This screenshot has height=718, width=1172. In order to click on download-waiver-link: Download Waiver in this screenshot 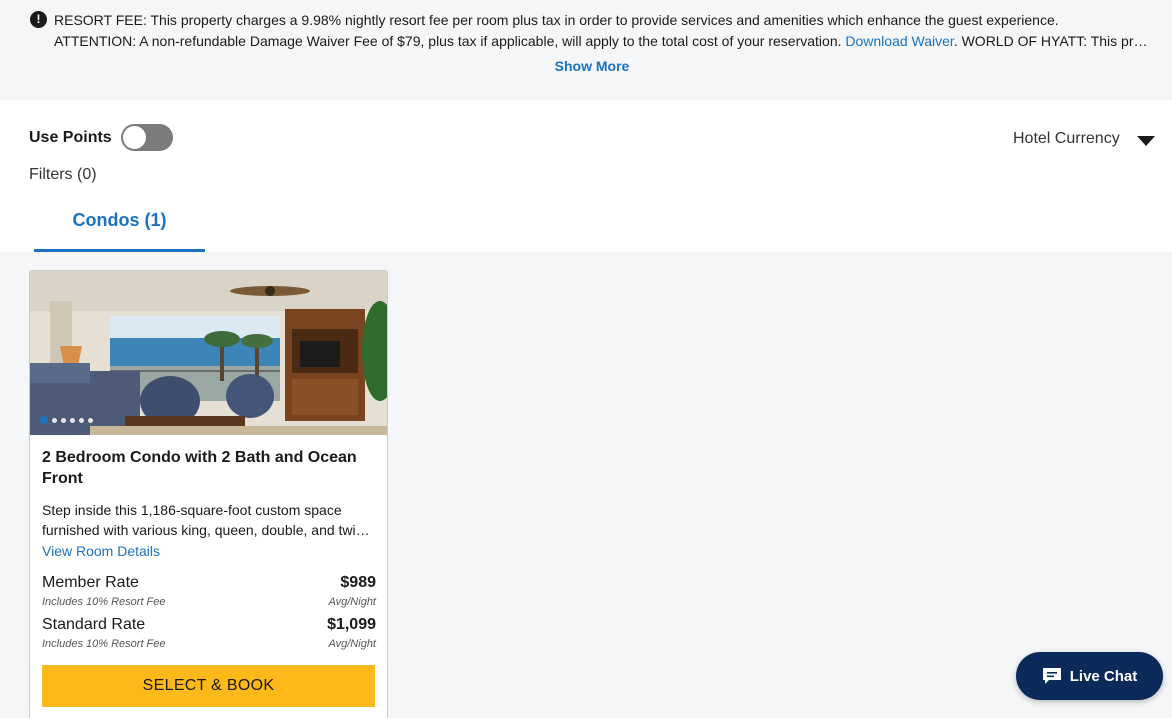, I will do `click(899, 41)`.